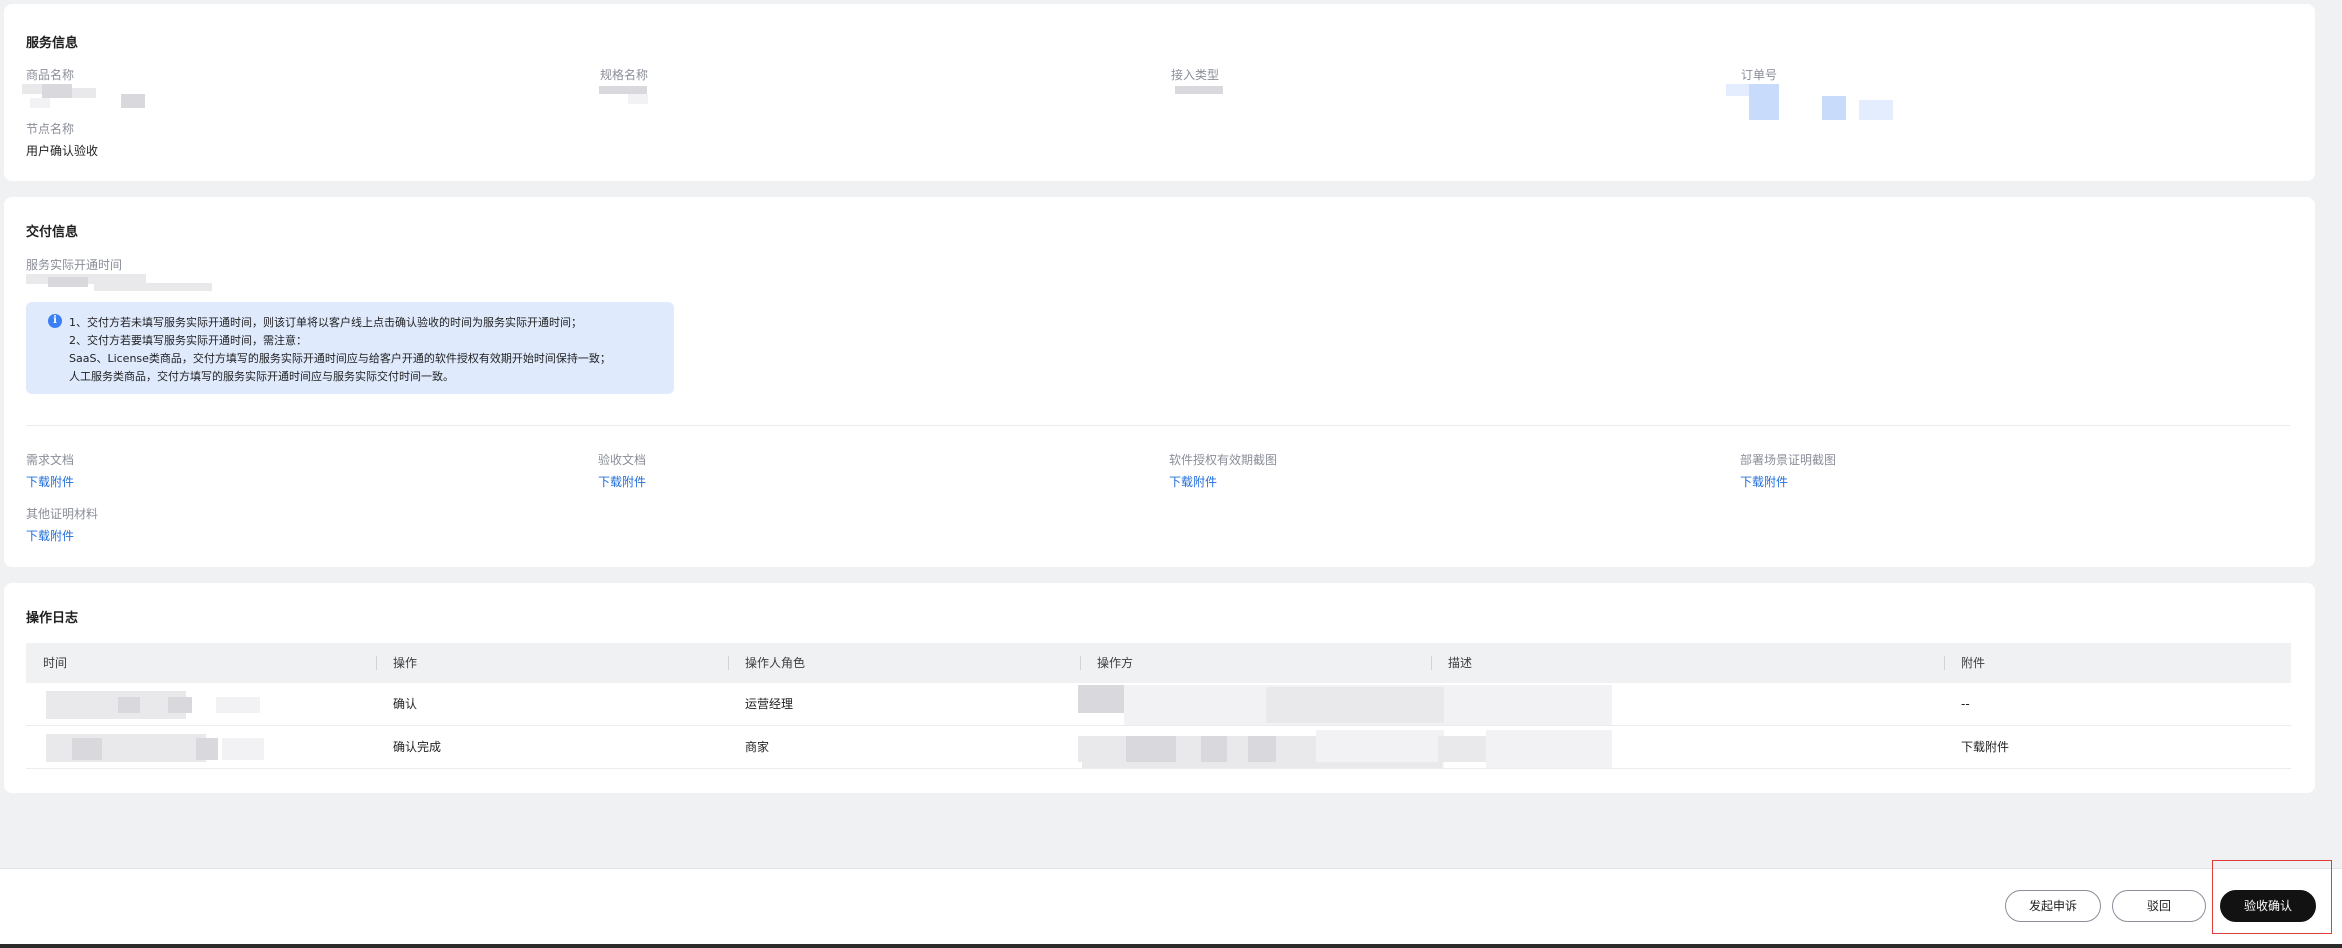 The height and width of the screenshot is (948, 2342). Describe the element at coordinates (2272, 897) in the screenshot. I see `highlight-box` at that location.